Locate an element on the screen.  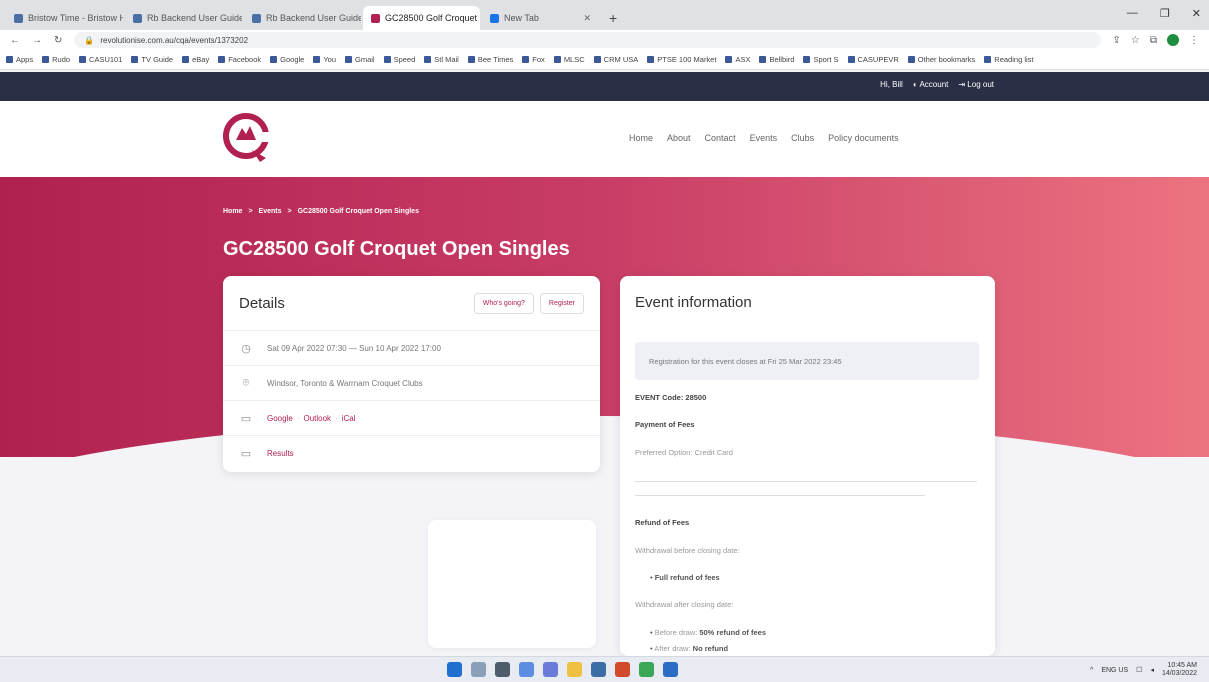
user-greeting: Hi, Bill is located at coordinates (891, 84).